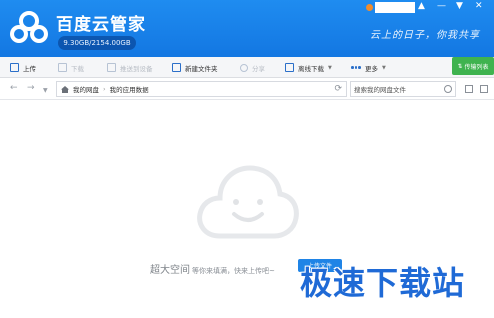 The height and width of the screenshot is (318, 494). I want to click on username-box, so click(395, 7).